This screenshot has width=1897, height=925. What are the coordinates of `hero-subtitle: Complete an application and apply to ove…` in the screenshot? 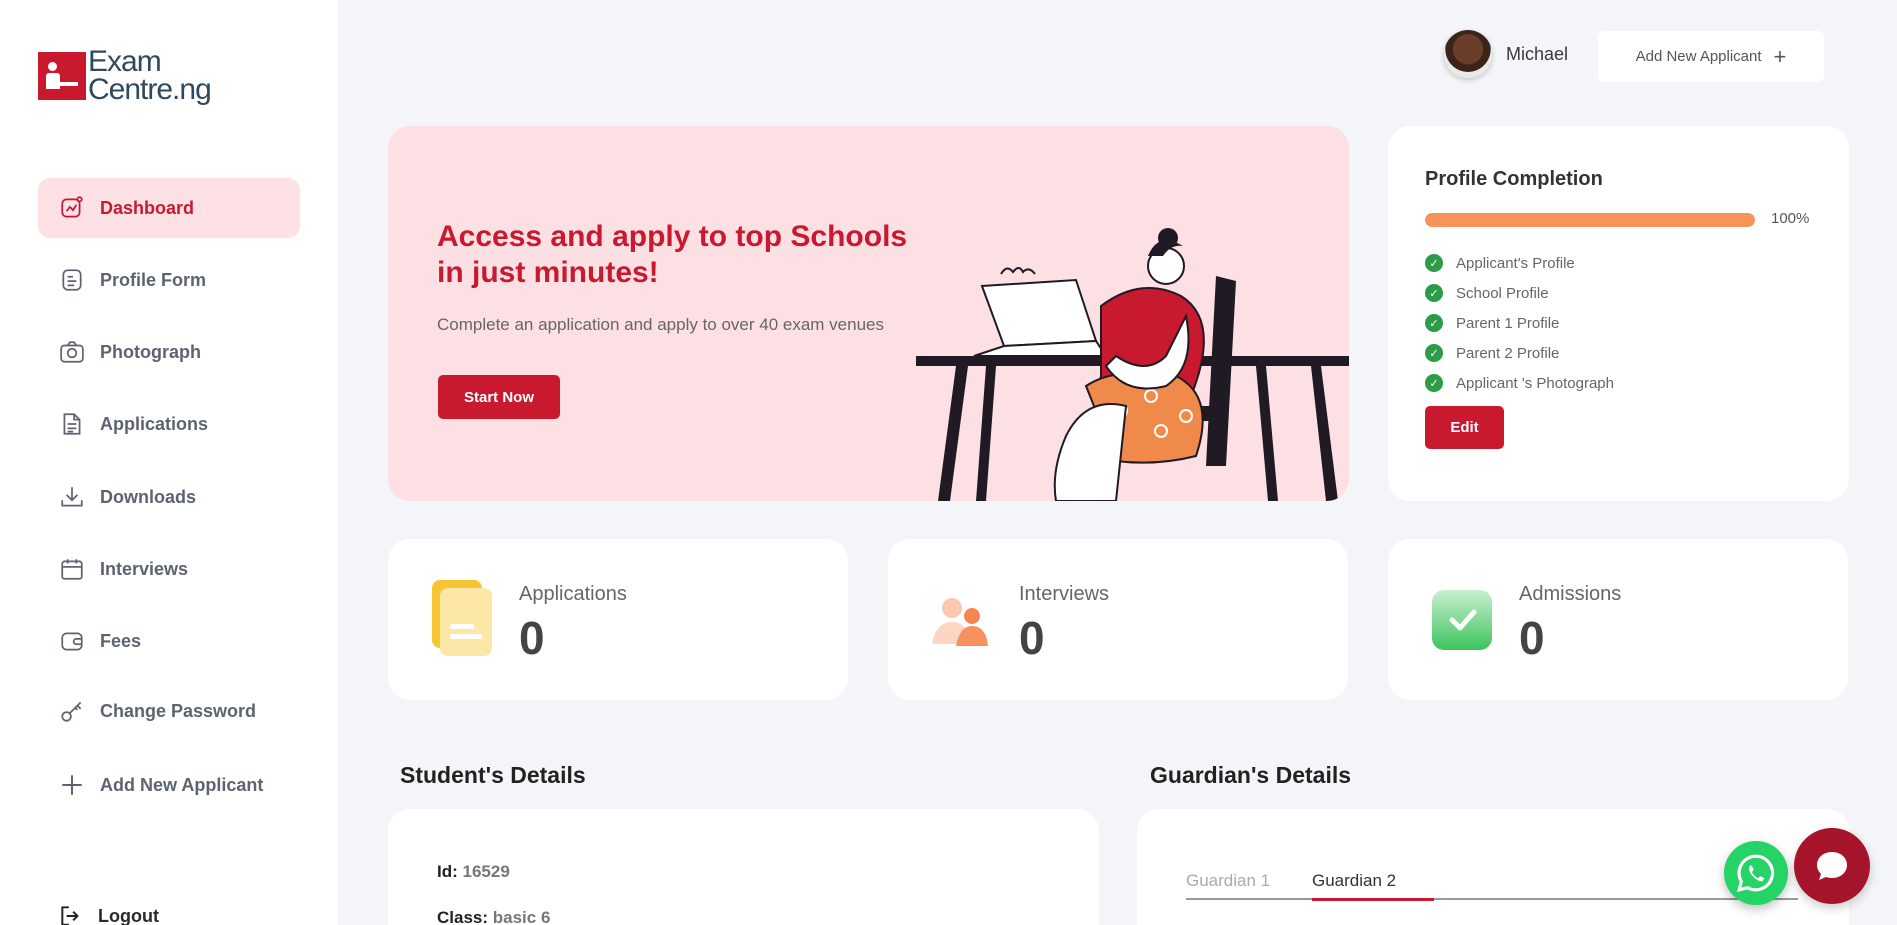 It's located at (661, 324).